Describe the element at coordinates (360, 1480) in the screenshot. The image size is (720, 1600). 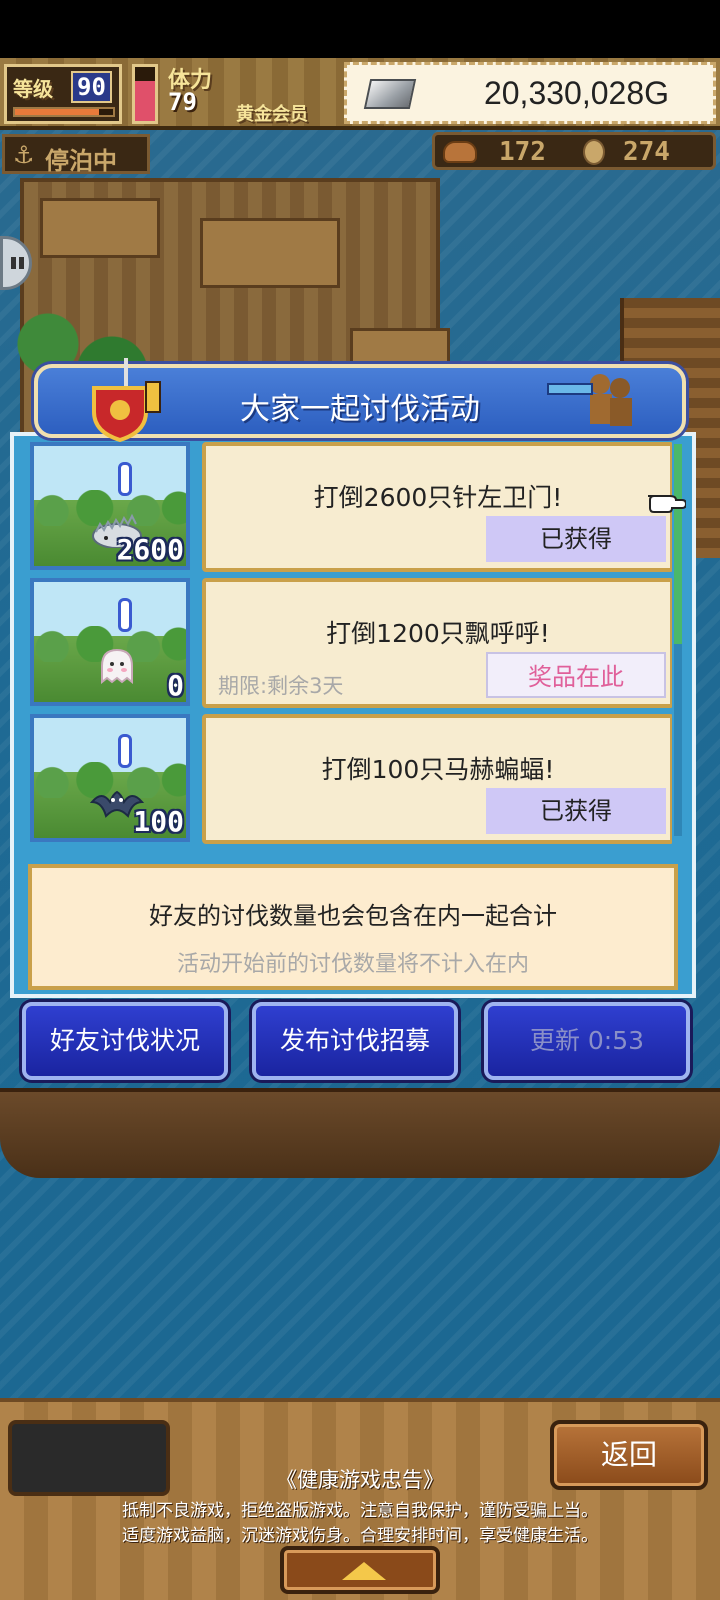
I see `health-advisory-title: 《健康游戏忠告》` at that location.